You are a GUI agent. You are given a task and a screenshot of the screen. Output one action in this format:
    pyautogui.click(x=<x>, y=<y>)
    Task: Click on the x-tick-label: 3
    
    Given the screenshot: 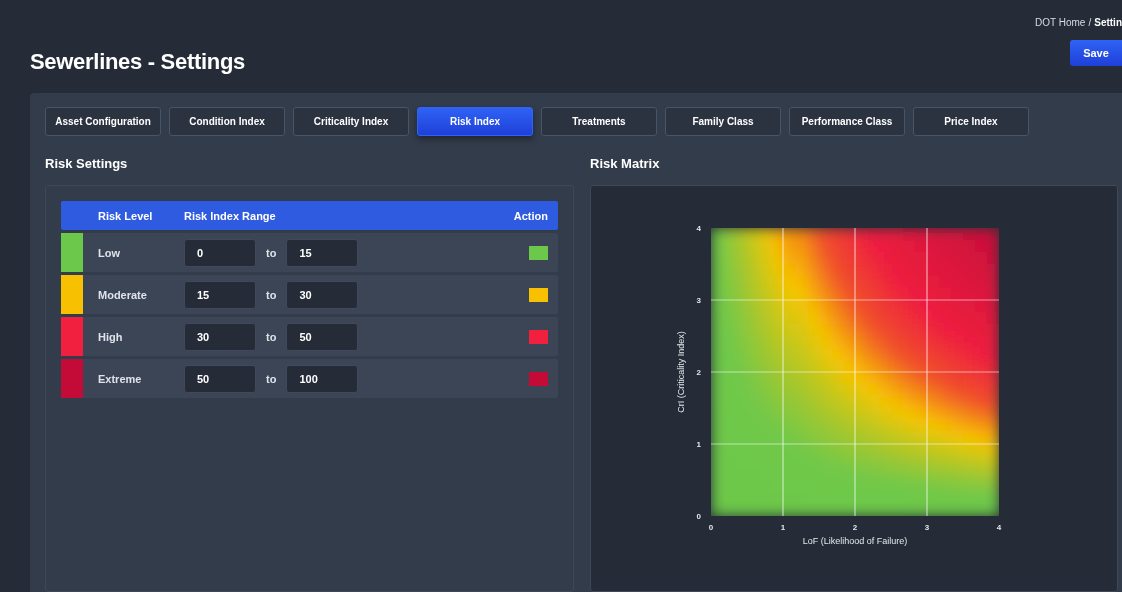 What is the action you would take?
    pyautogui.click(x=927, y=527)
    